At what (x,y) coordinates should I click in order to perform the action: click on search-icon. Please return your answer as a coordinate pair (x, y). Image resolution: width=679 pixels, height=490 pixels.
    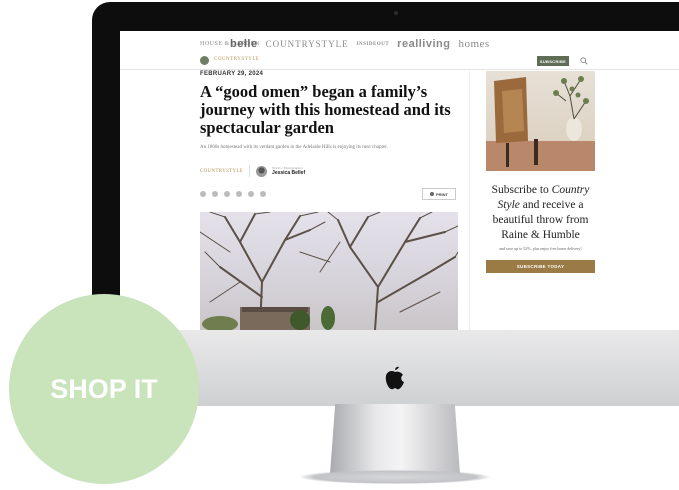
    Looking at the image, I should click on (584, 61).